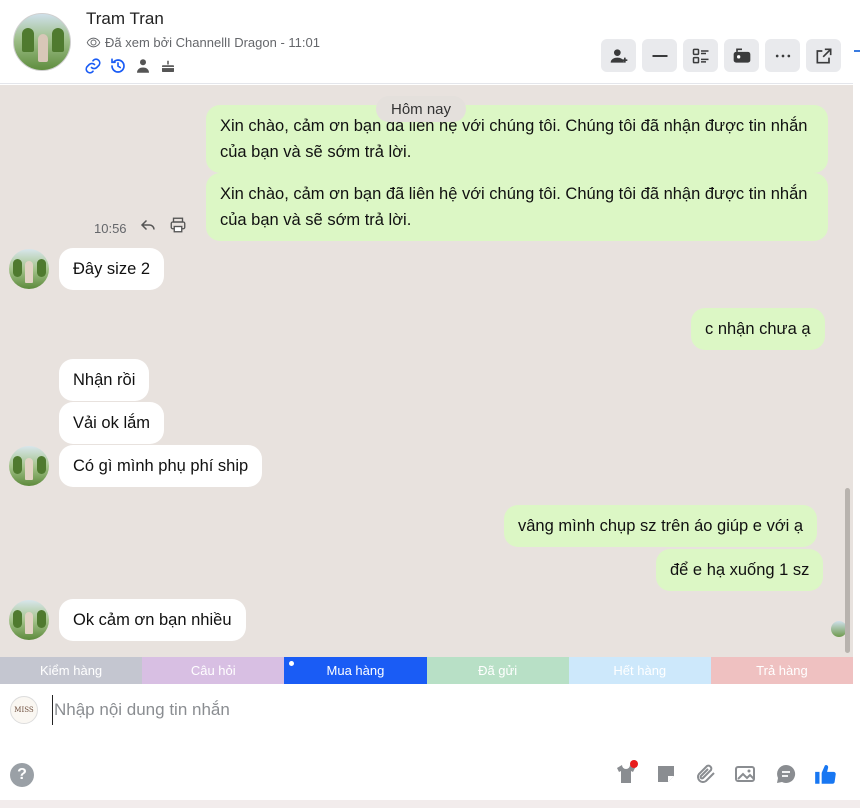 The height and width of the screenshot is (808, 860). I want to click on eye-icon, so click(93, 42).